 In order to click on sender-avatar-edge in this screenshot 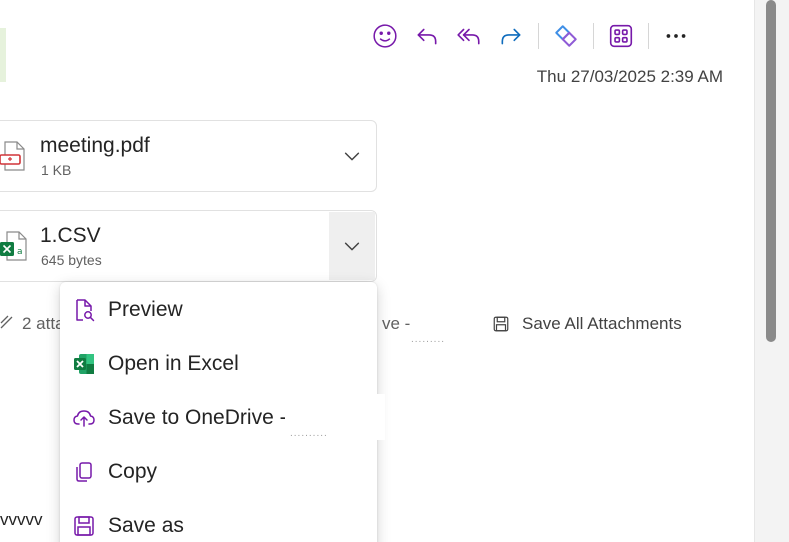, I will do `click(3, 55)`.